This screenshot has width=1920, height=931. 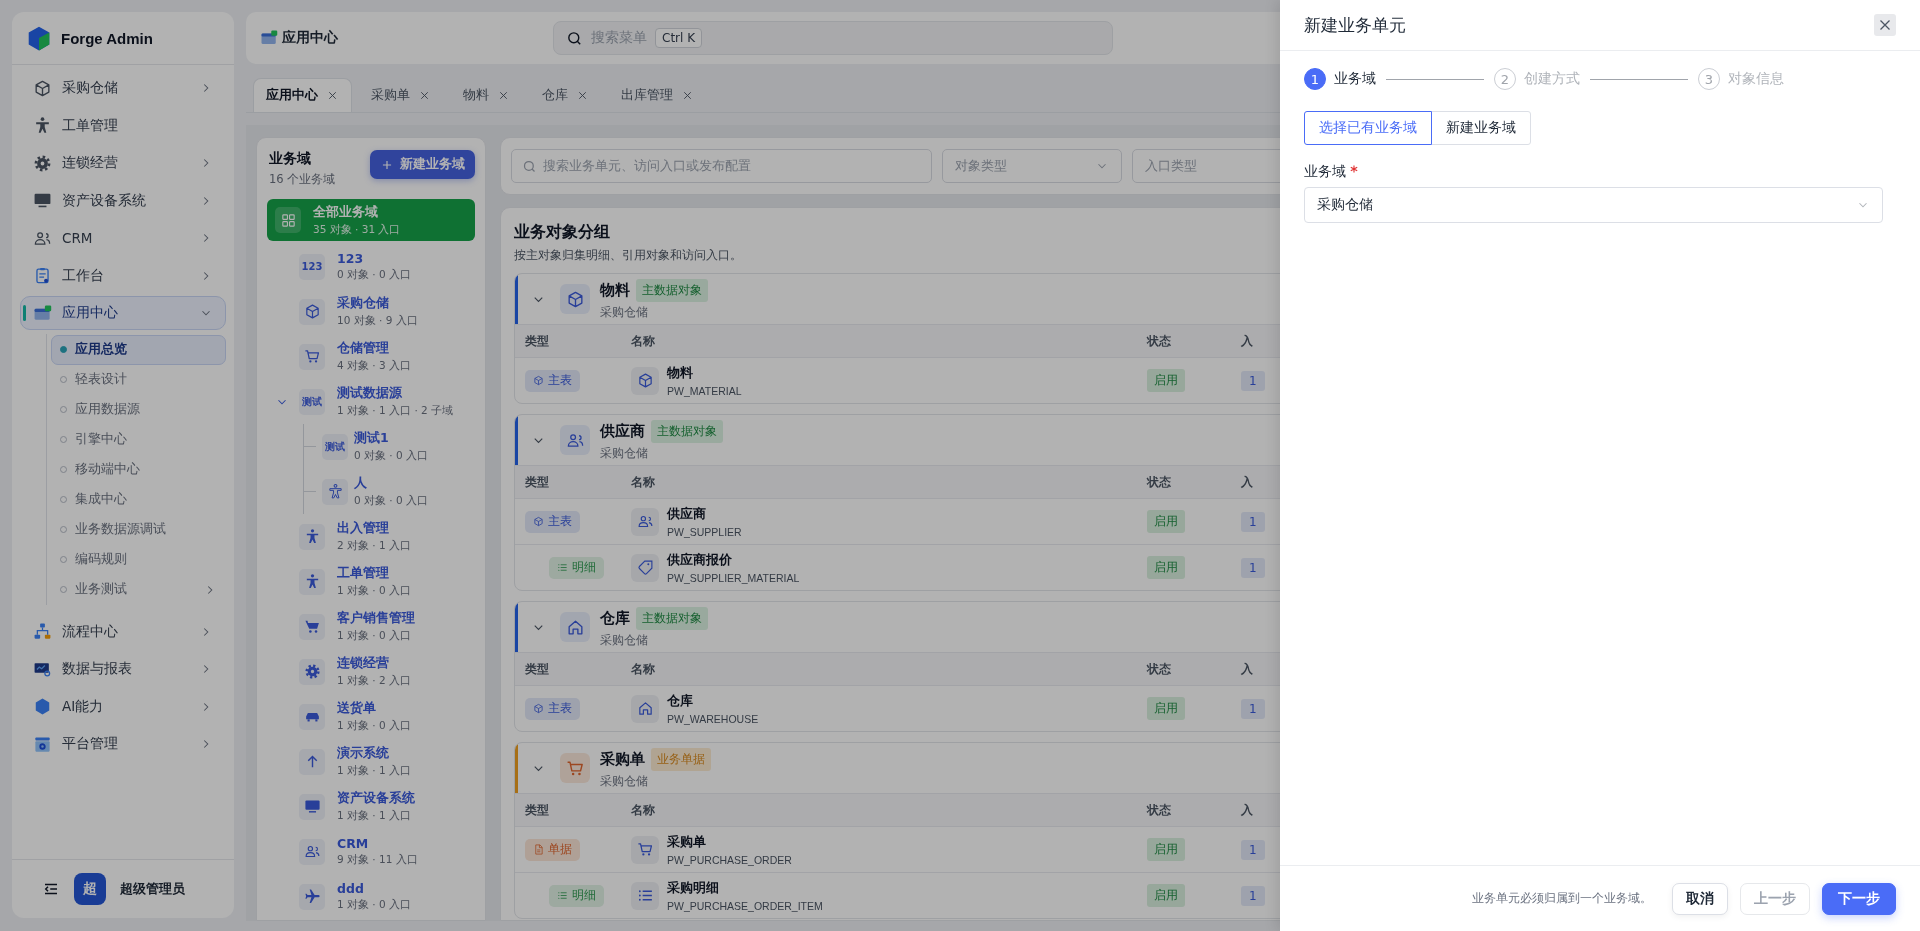 What do you see at coordinates (152, 889) in the screenshot?
I see `user-name: 超级管理员` at bounding box center [152, 889].